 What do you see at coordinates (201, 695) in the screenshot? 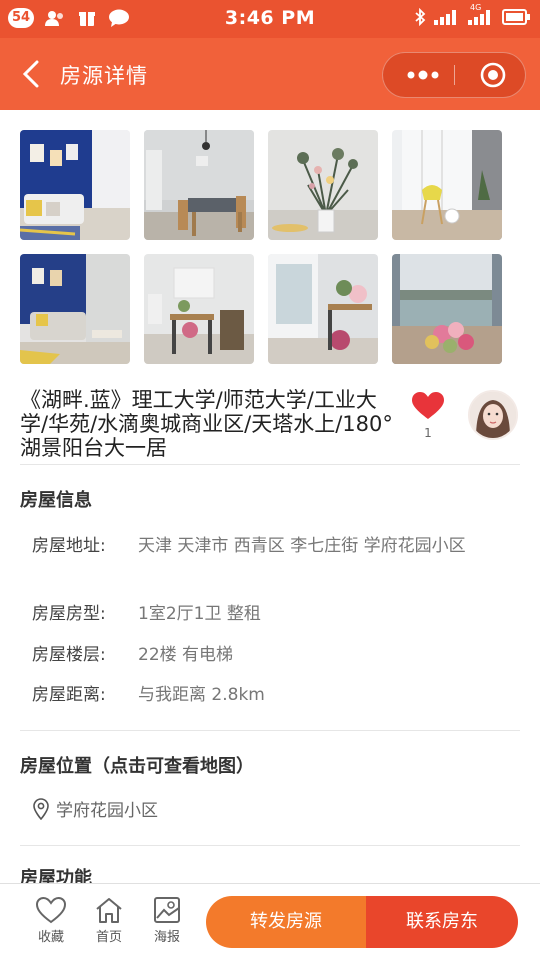
I see `info-row-value: 与我距离 2.8km` at bounding box center [201, 695].